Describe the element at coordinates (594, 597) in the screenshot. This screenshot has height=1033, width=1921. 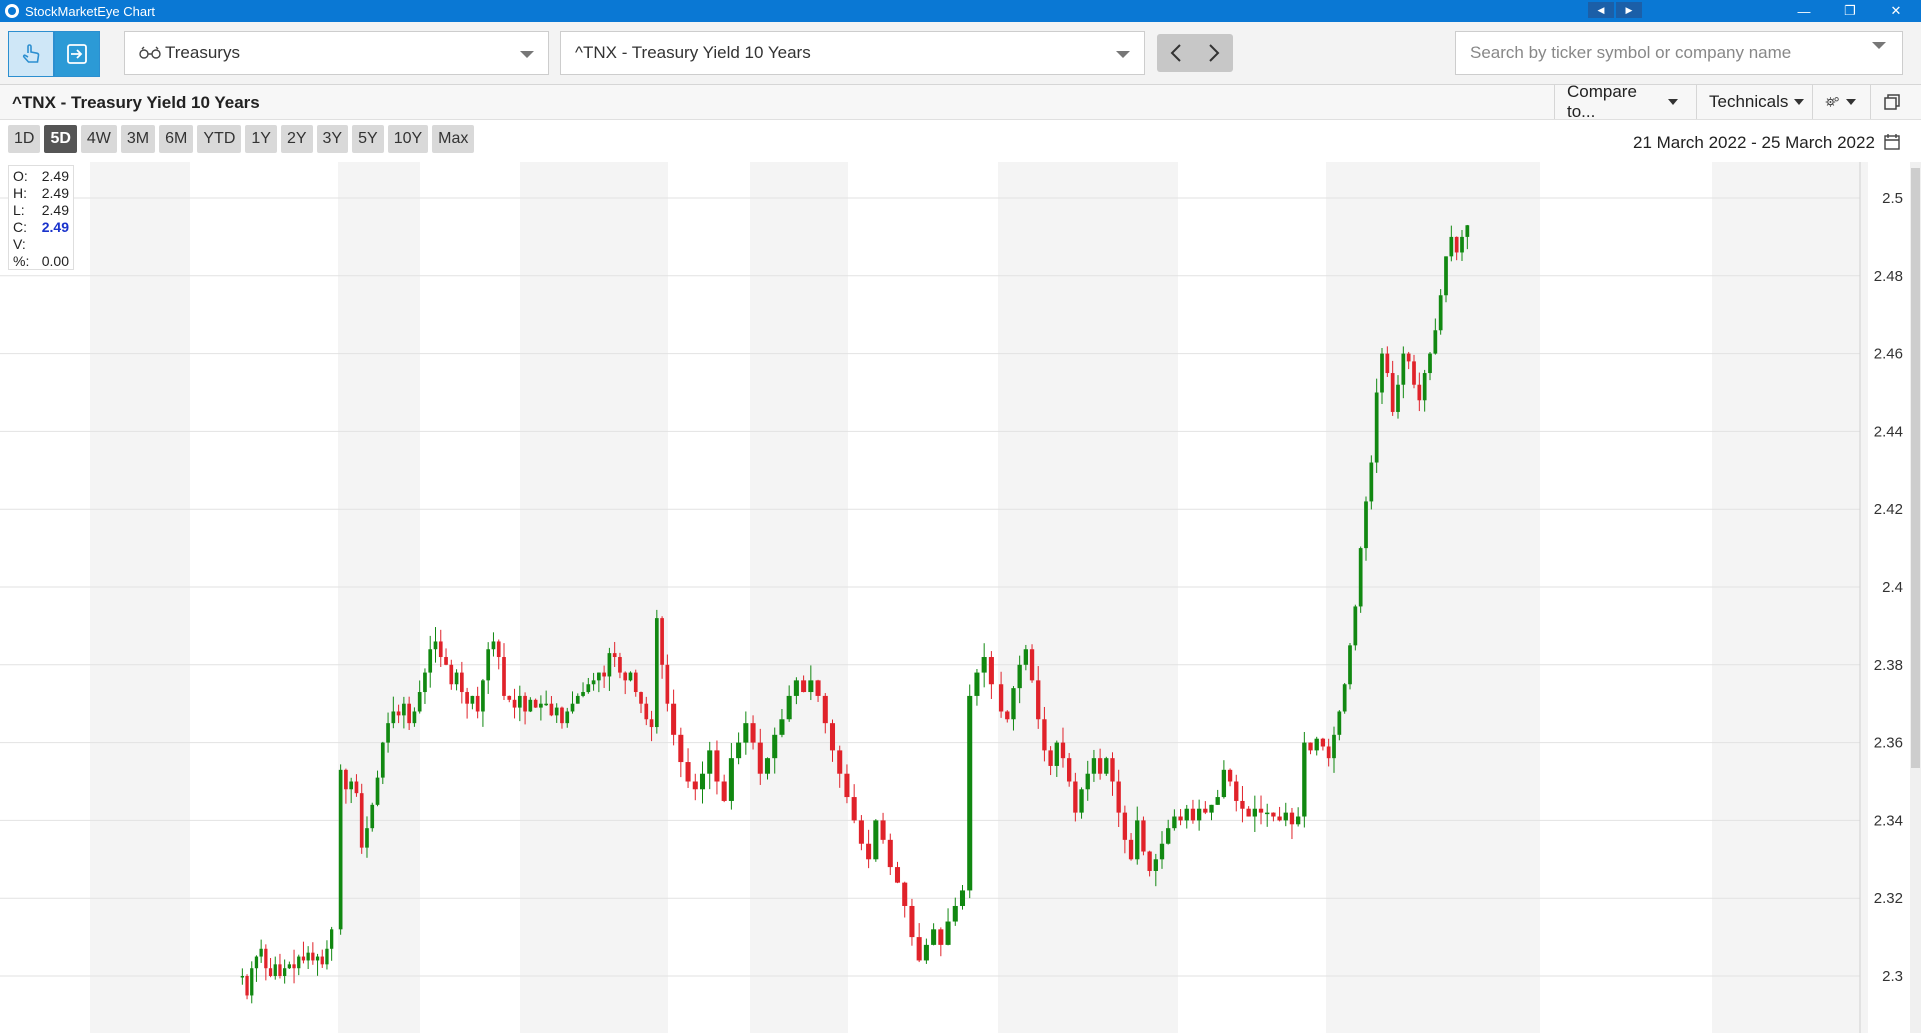
I see `session-band` at that location.